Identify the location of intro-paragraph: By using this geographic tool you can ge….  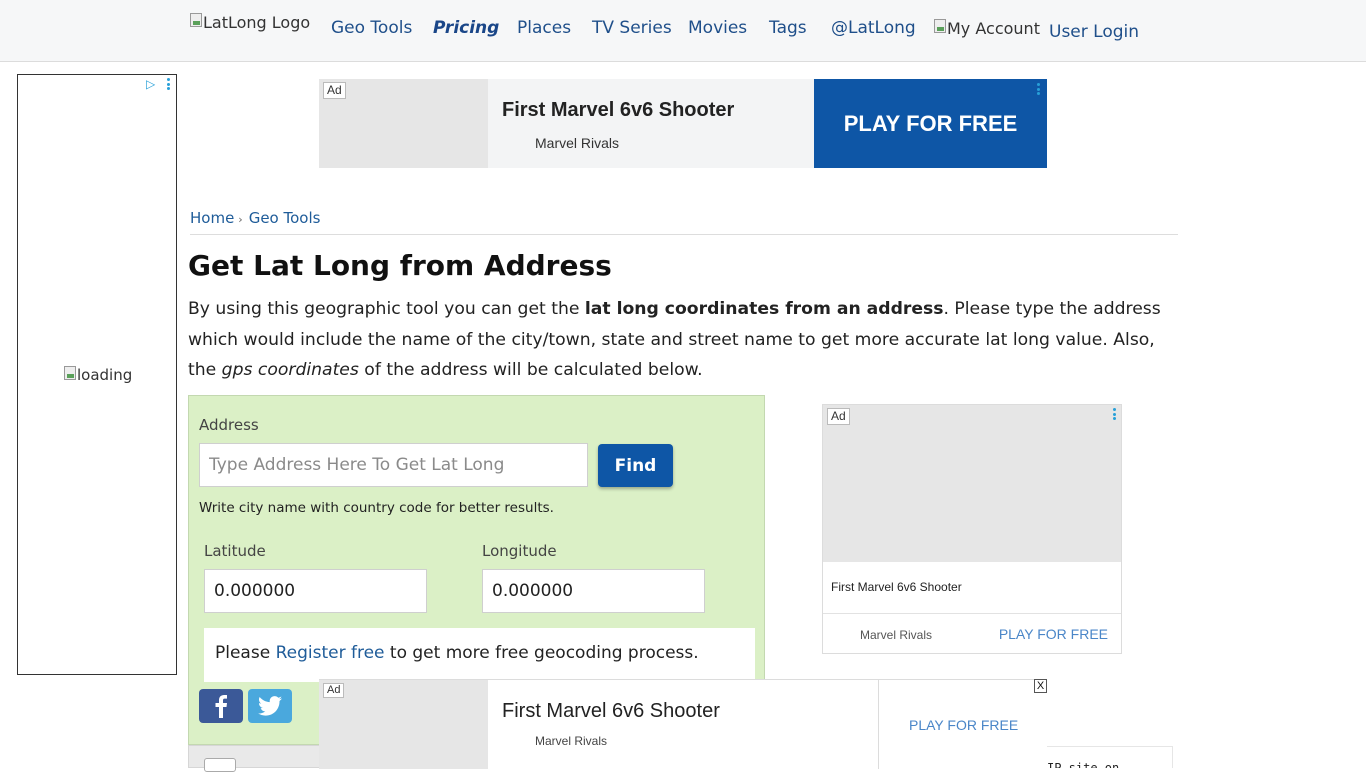
(674, 339).